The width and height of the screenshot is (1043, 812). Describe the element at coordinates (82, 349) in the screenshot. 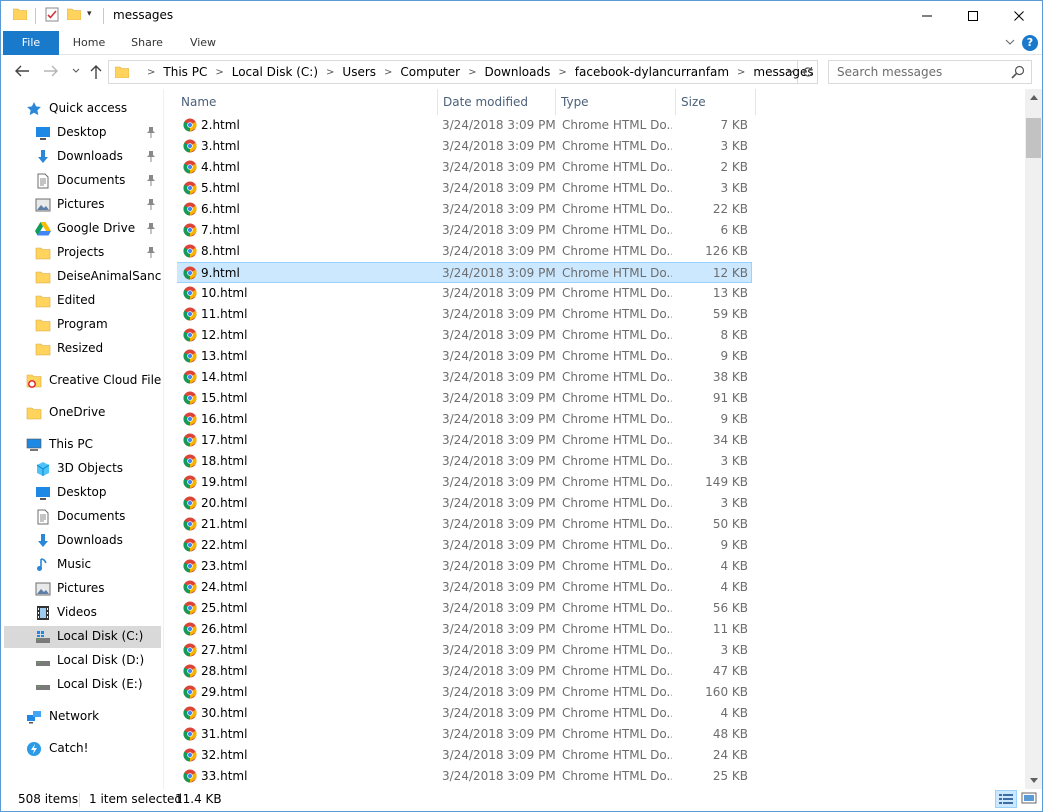

I see `nav-item-resized: Resized` at that location.